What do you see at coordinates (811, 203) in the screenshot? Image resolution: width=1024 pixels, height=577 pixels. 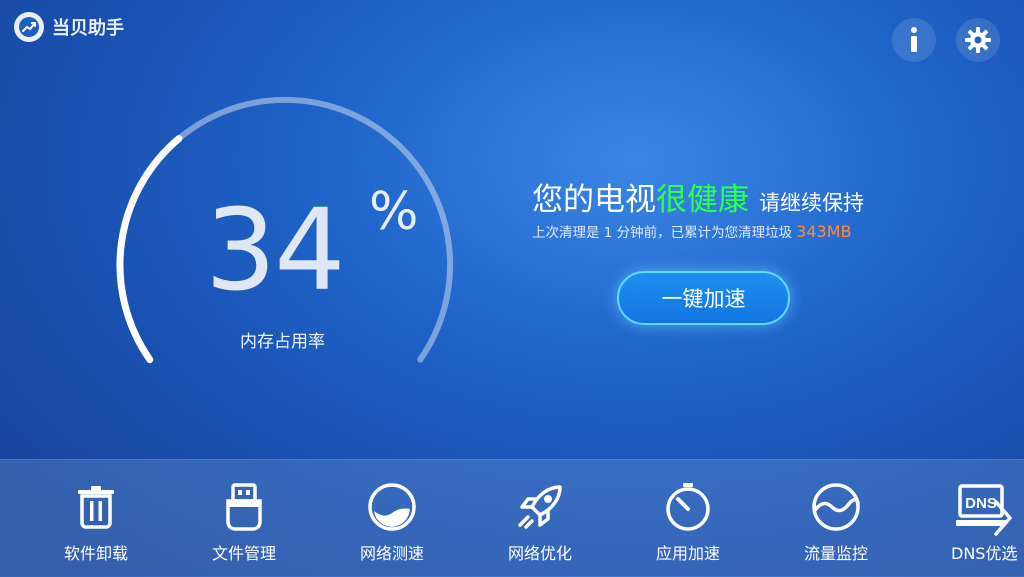 I see `headline-suffix: 请继续保持` at bounding box center [811, 203].